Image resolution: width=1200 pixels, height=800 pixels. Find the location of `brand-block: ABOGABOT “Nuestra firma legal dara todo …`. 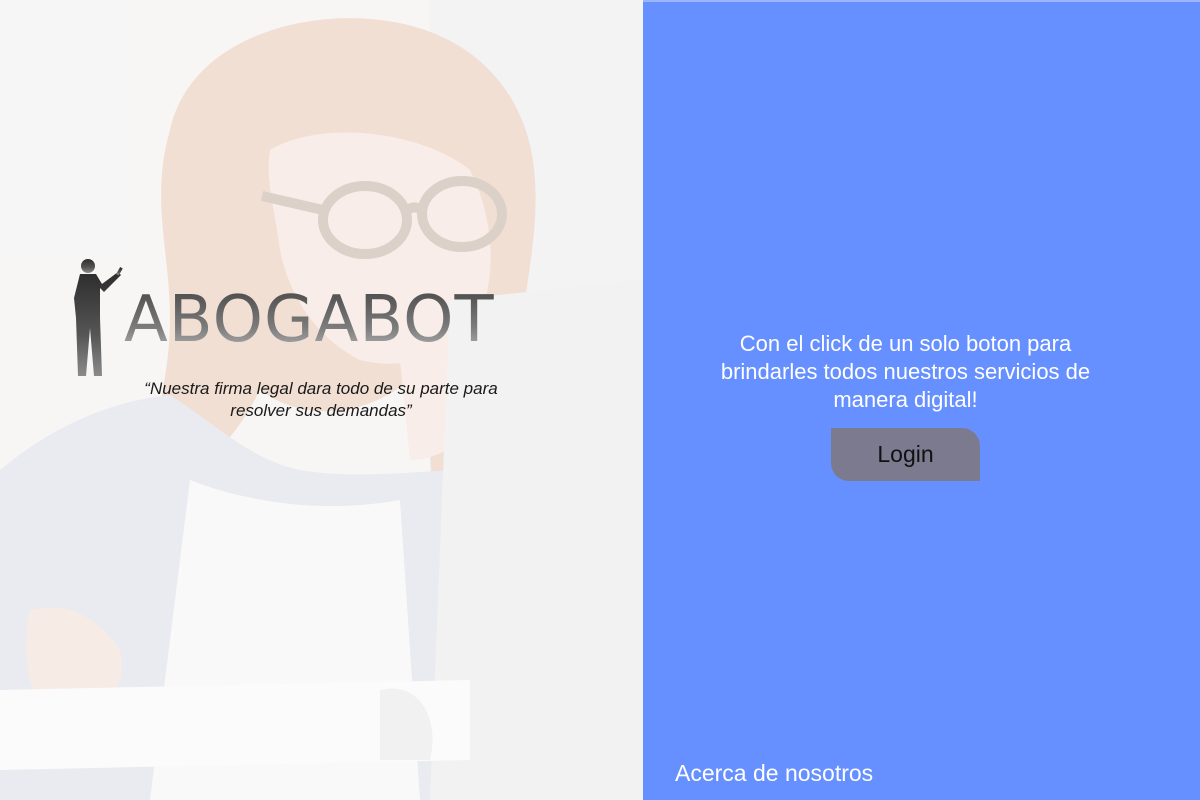

brand-block: ABOGABOT “Nuestra firma legal dara todo … is located at coordinates (301, 348).